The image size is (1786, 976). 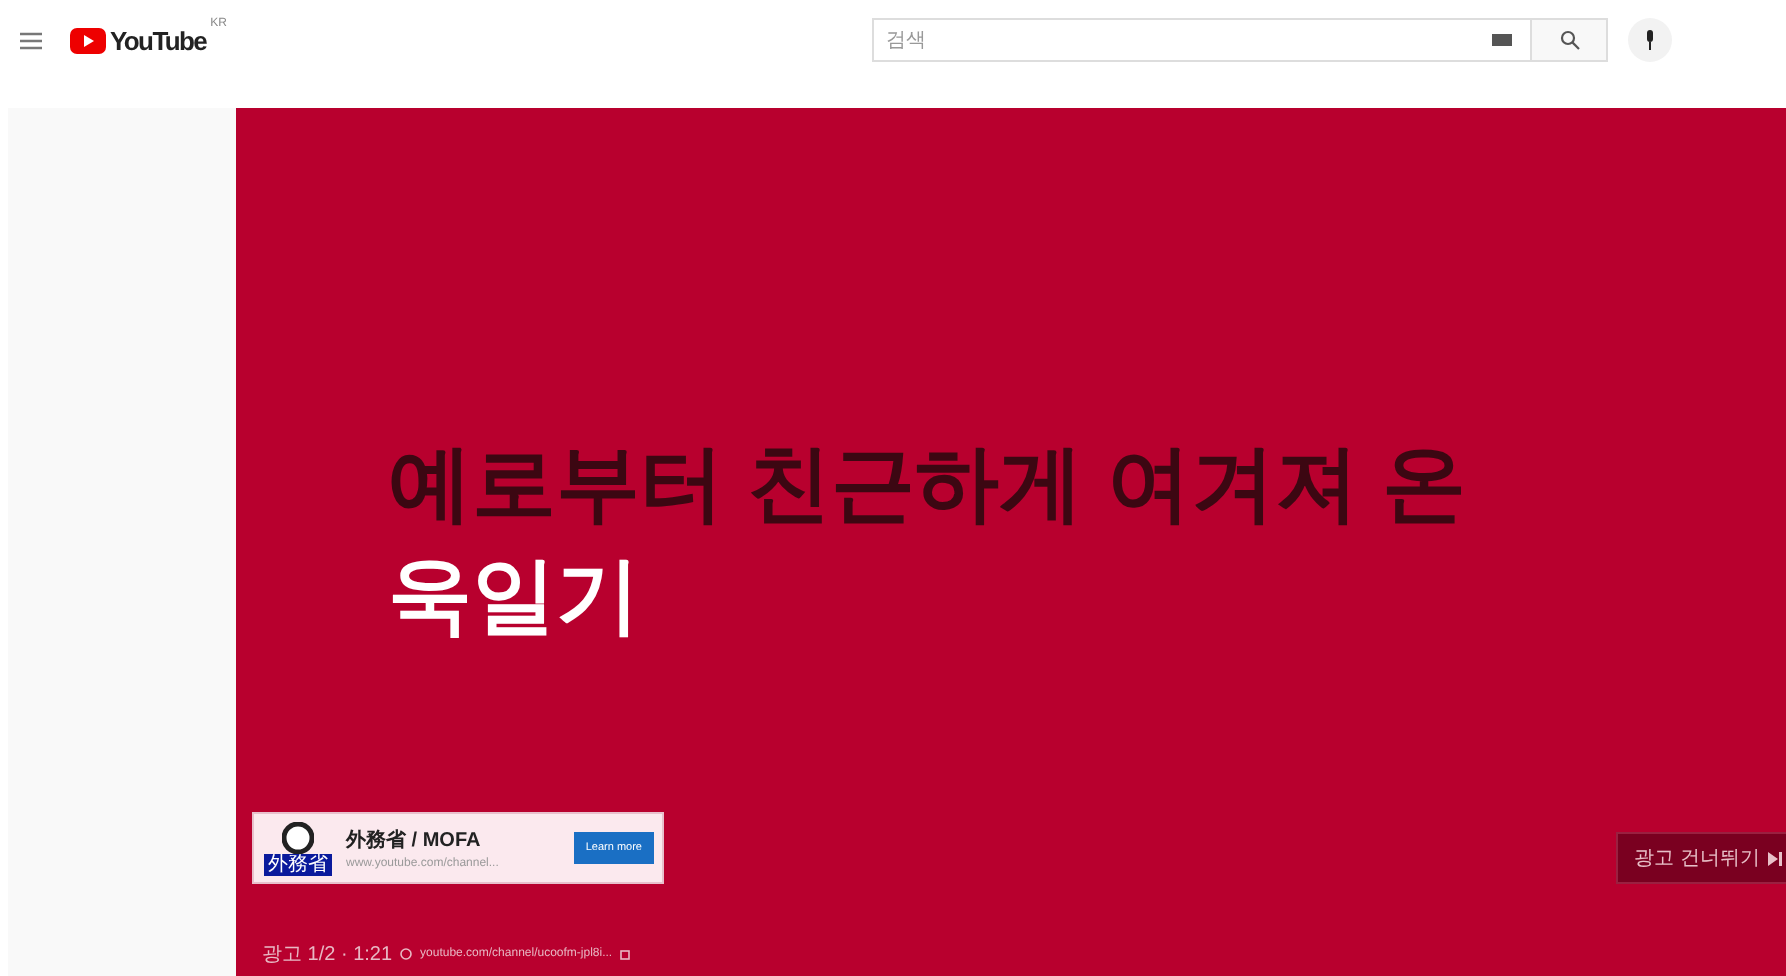 What do you see at coordinates (327, 955) in the screenshot?
I see `ad-counter: 광고 1/2 · 1:21` at bounding box center [327, 955].